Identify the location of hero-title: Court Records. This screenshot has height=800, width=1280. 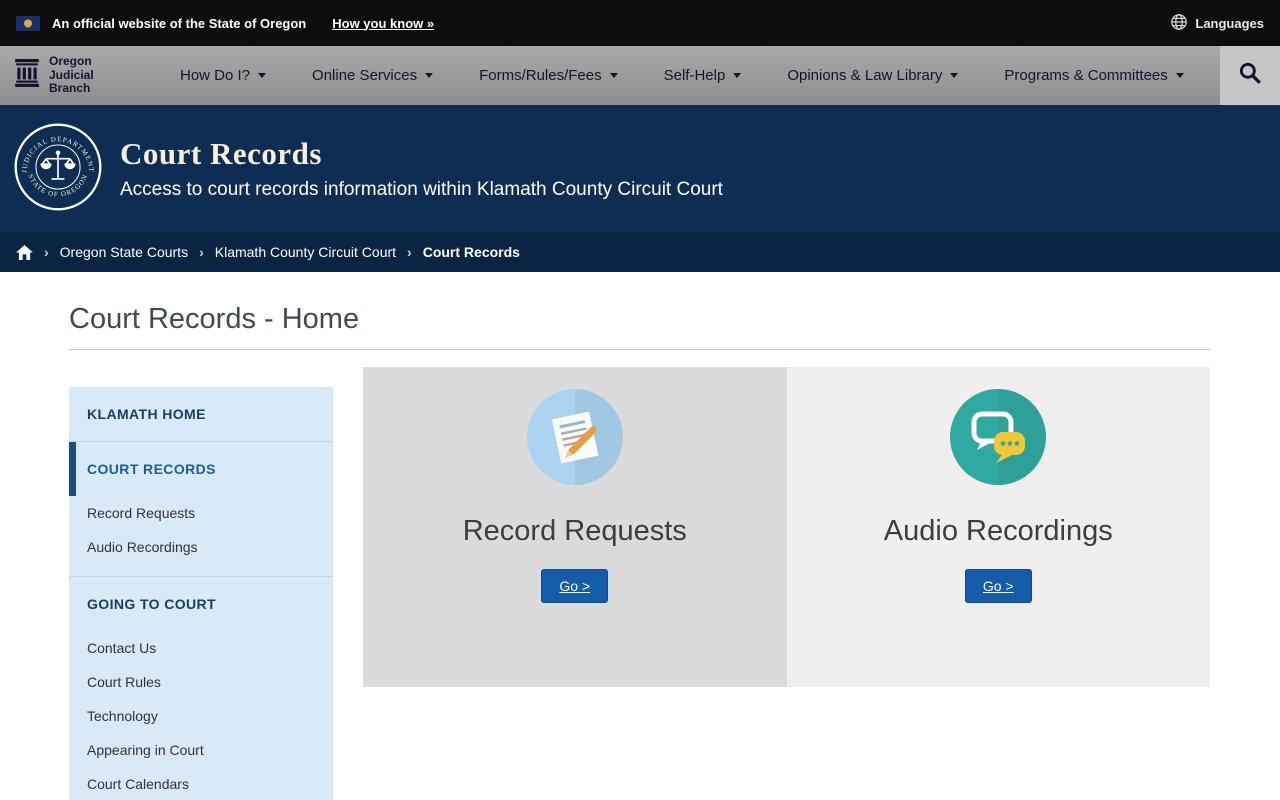
(221, 153).